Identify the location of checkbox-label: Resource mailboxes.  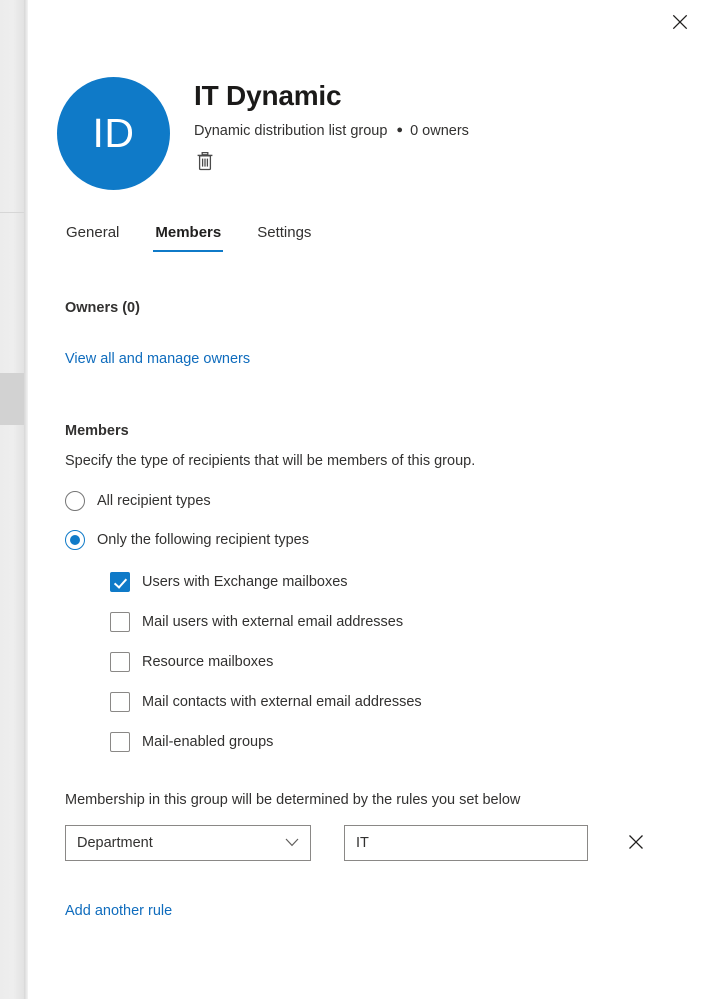
(208, 662).